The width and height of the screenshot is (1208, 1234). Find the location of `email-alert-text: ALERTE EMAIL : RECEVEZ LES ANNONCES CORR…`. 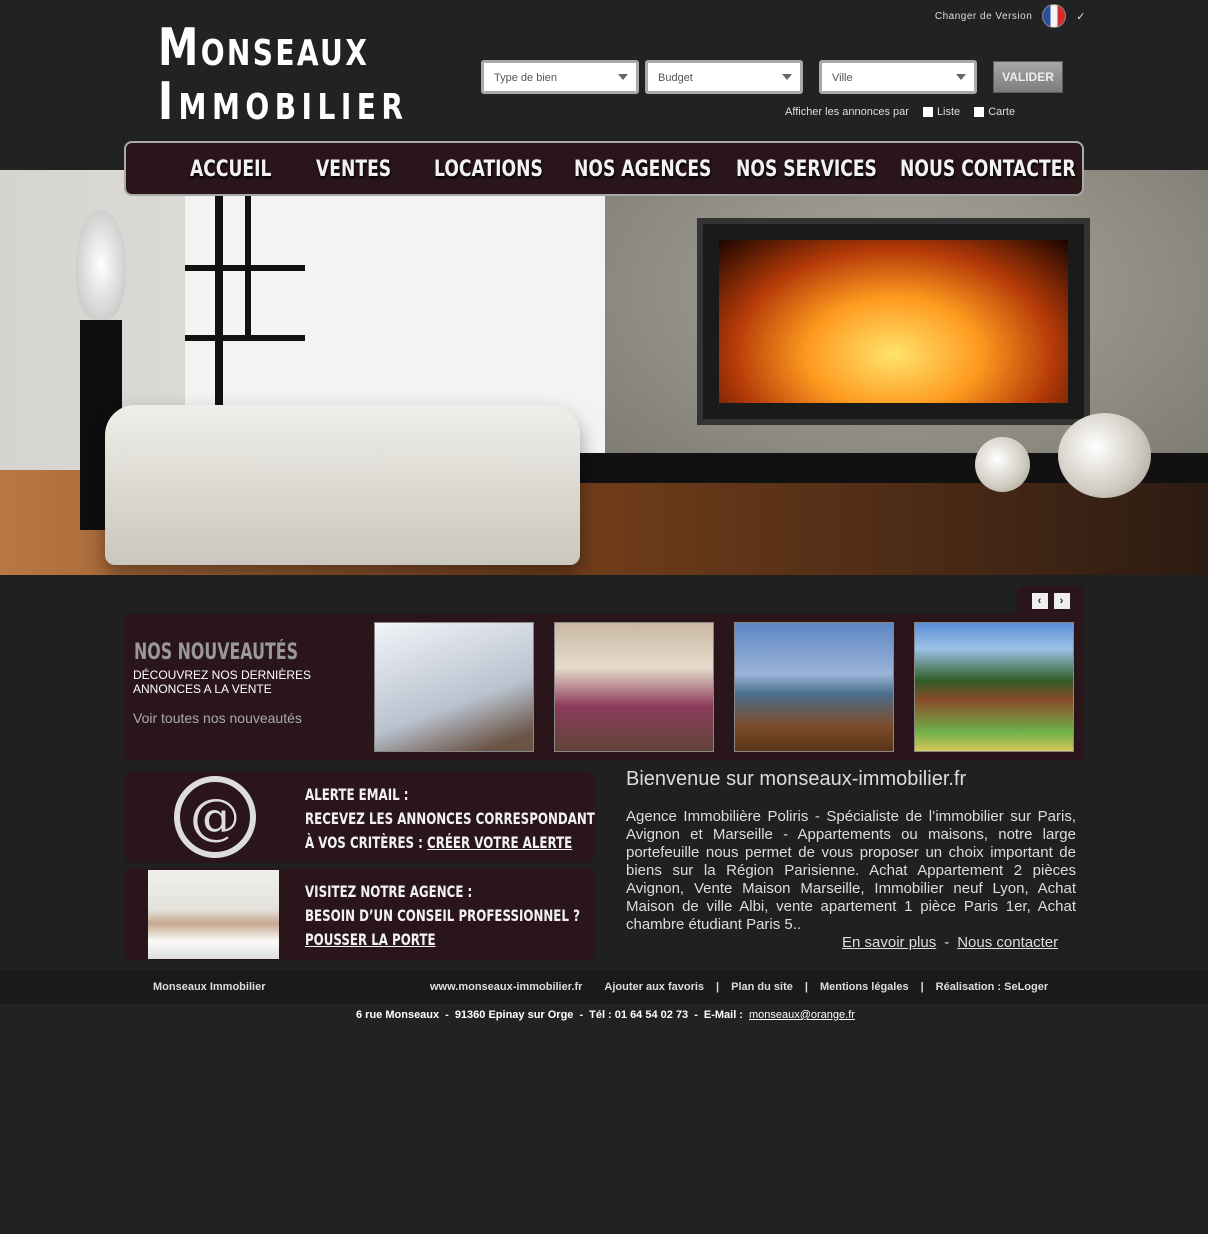

email-alert-text: ALERTE EMAIL : RECEVEZ LES ANNONCES CORR… is located at coordinates (450, 818).